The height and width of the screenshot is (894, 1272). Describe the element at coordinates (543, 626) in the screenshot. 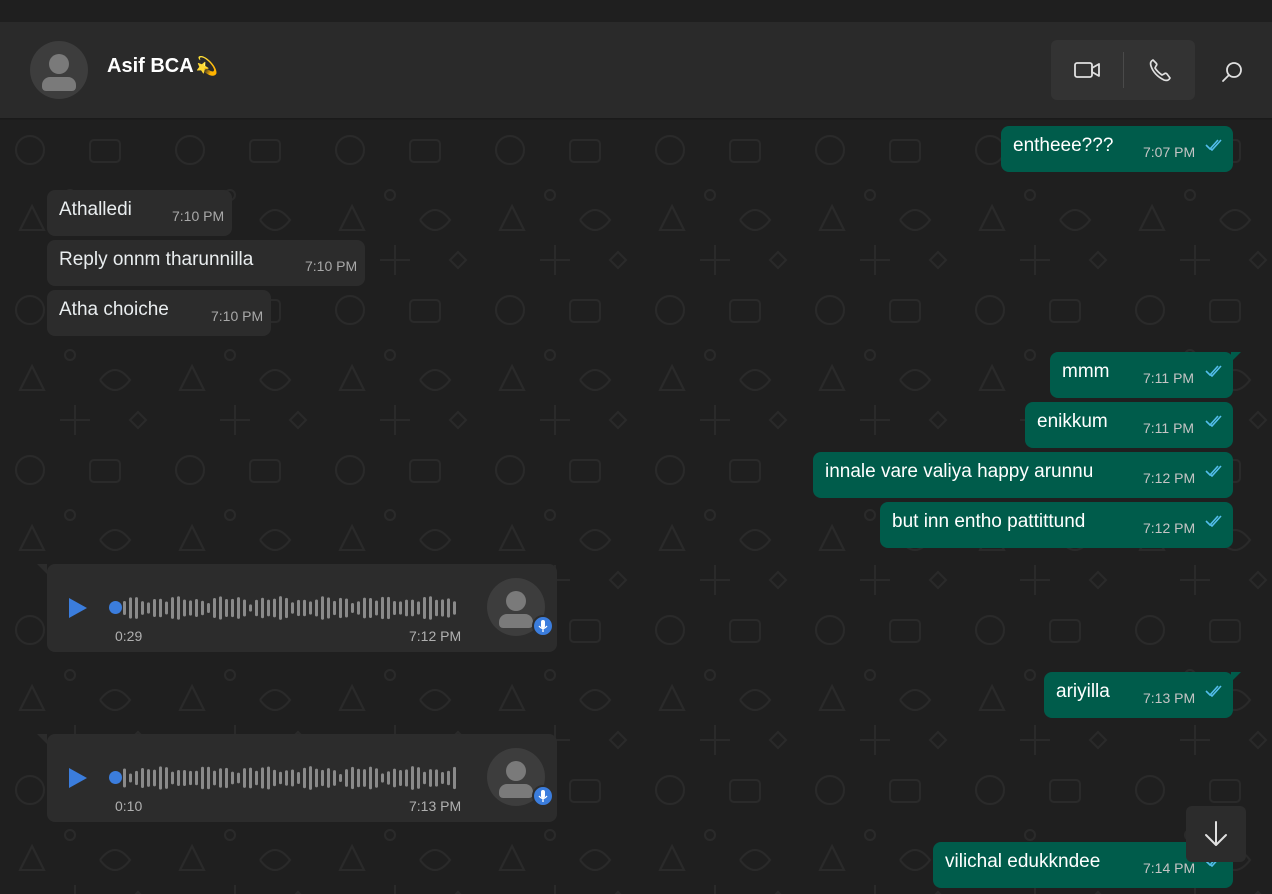

I see `mic-icon` at that location.